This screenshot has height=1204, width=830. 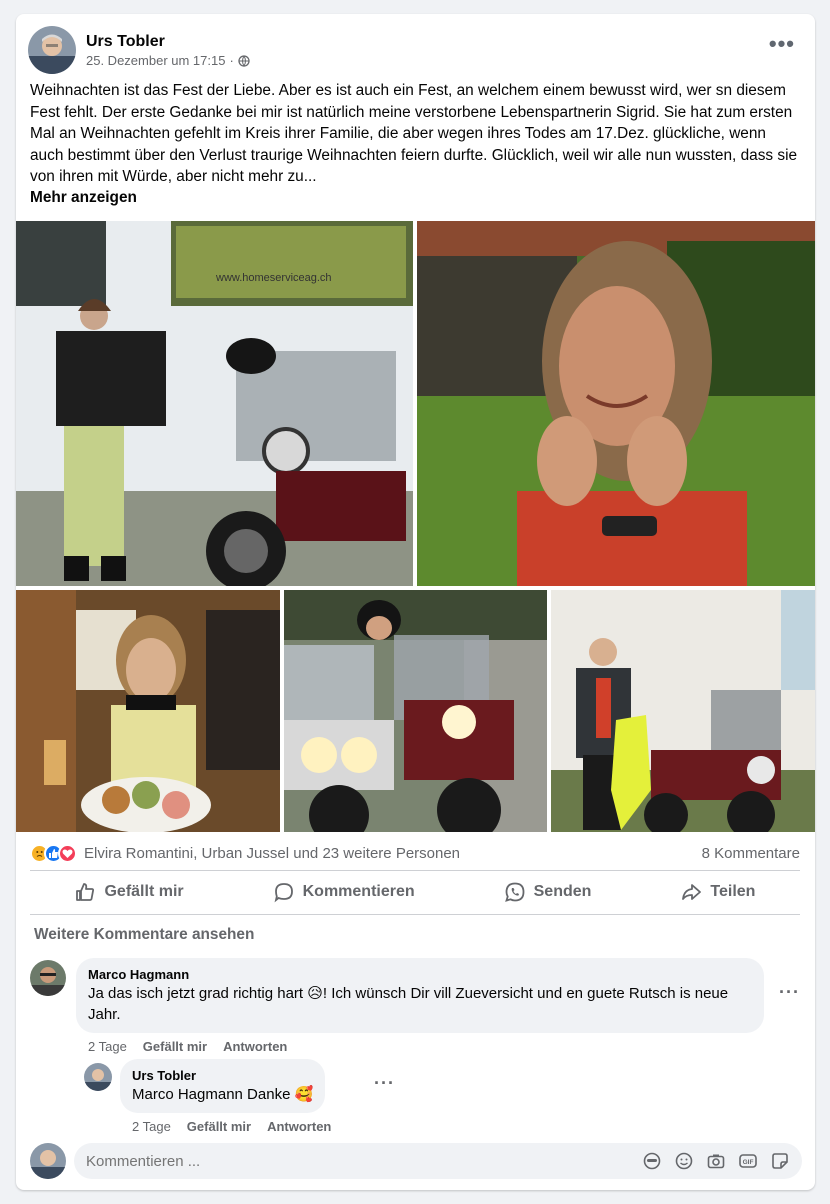 What do you see at coordinates (684, 1161) in the screenshot?
I see `emoji-icon` at bounding box center [684, 1161].